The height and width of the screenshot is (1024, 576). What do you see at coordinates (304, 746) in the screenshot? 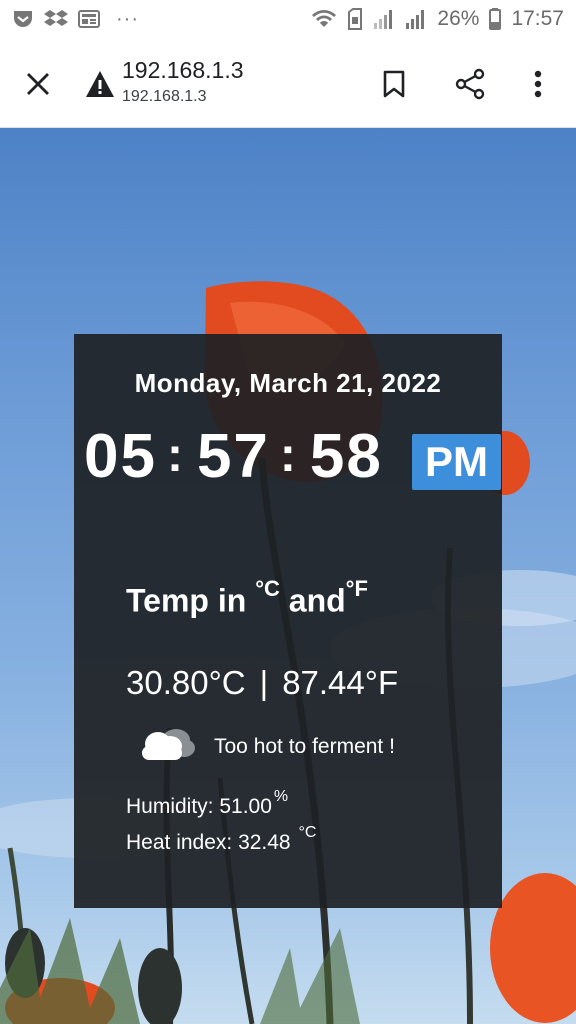
I see `weather-message: Too hot to ferment !` at bounding box center [304, 746].